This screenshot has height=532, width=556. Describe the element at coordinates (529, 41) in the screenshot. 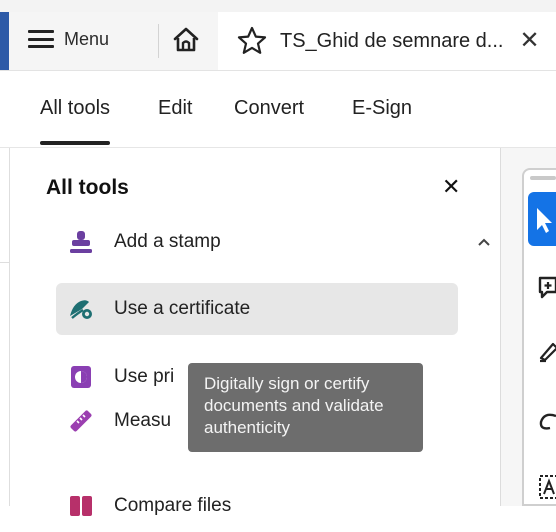

I see `tab-close-icon: ✕` at that location.